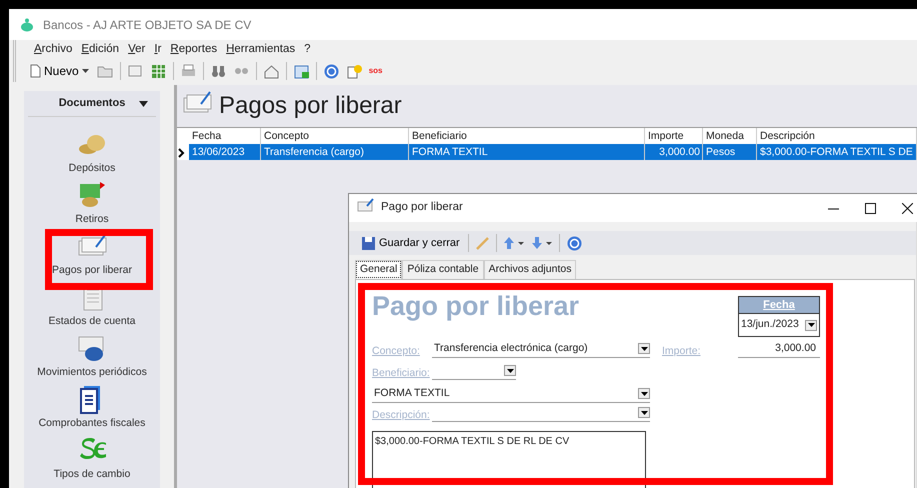  I want to click on field-label: Concepto:, so click(396, 351).